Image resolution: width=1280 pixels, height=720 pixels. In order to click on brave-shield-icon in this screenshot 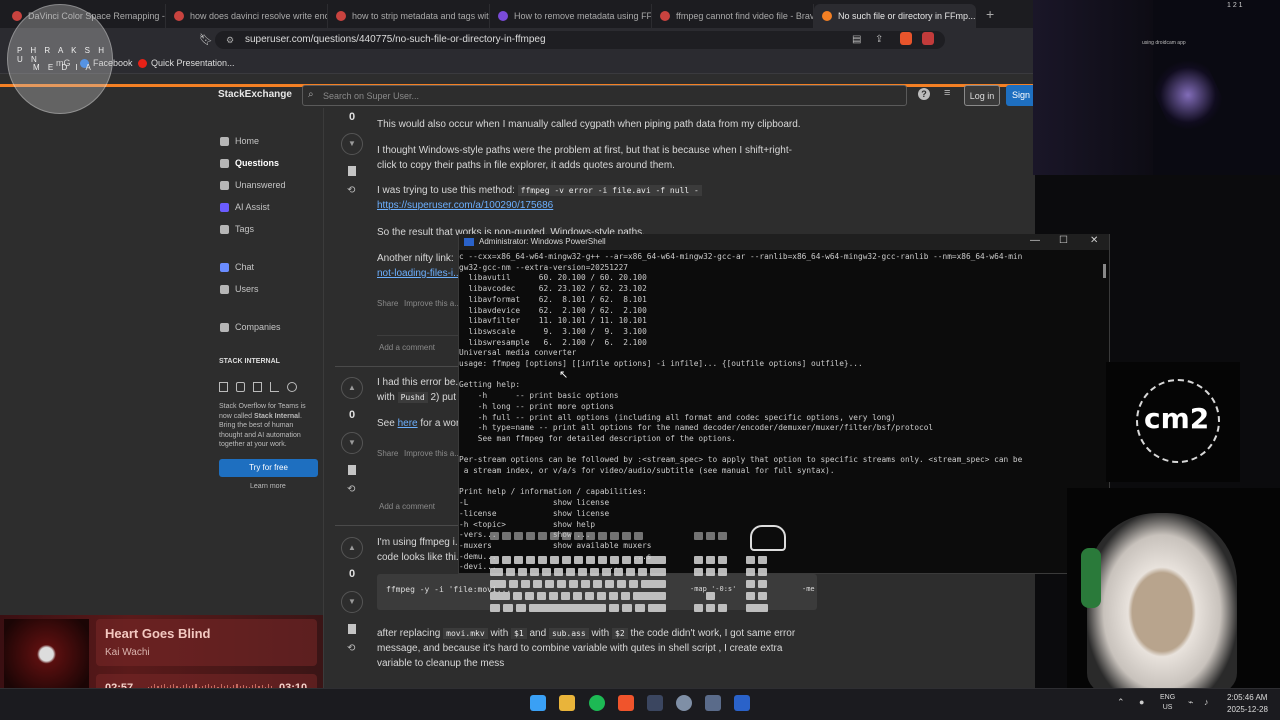, I will do `click(906, 38)`.